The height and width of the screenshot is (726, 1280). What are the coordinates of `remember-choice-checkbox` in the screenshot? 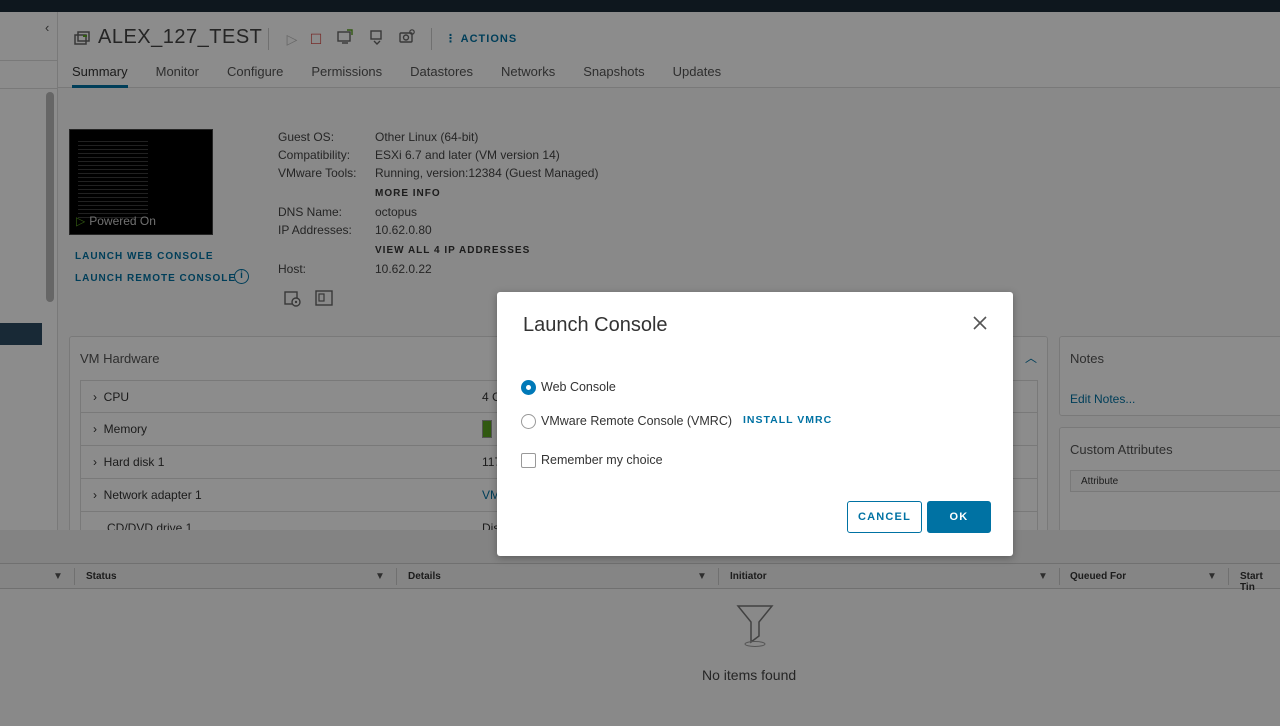 It's located at (528, 460).